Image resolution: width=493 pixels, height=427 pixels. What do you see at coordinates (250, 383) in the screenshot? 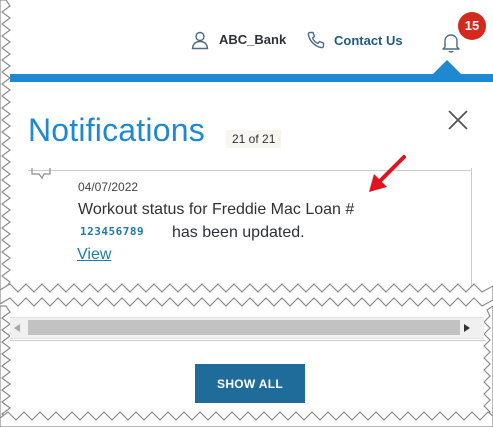
I see `show-all-button: SHOW ALL` at bounding box center [250, 383].